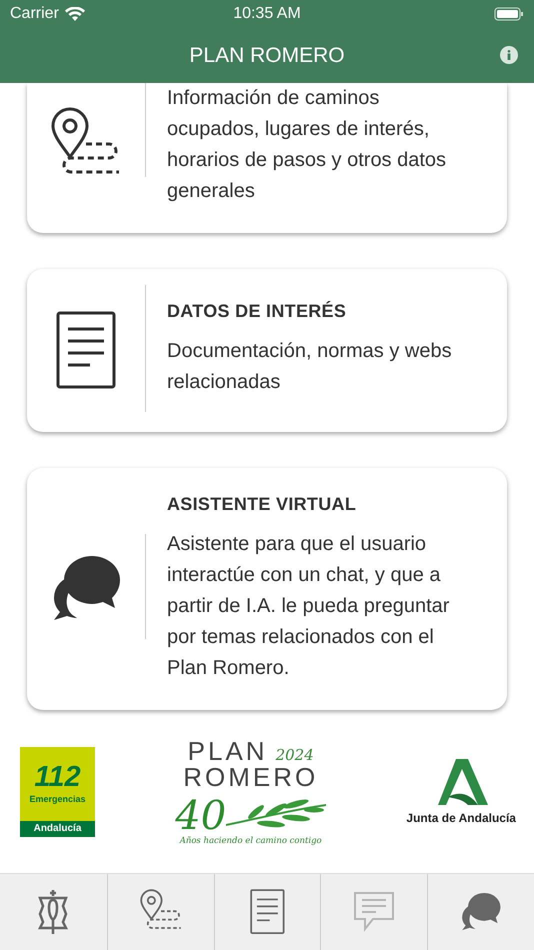 This screenshot has height=950, width=534. I want to click on logo-word: ROMERO, so click(250, 777).